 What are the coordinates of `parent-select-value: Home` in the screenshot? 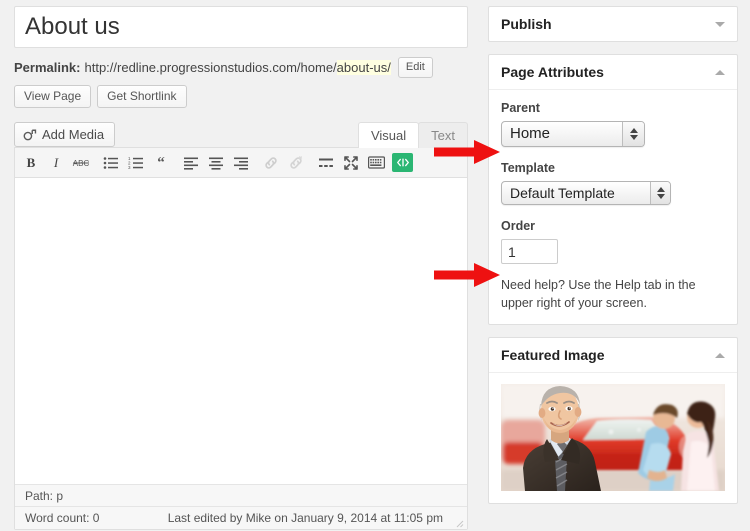 It's located at (530, 133).